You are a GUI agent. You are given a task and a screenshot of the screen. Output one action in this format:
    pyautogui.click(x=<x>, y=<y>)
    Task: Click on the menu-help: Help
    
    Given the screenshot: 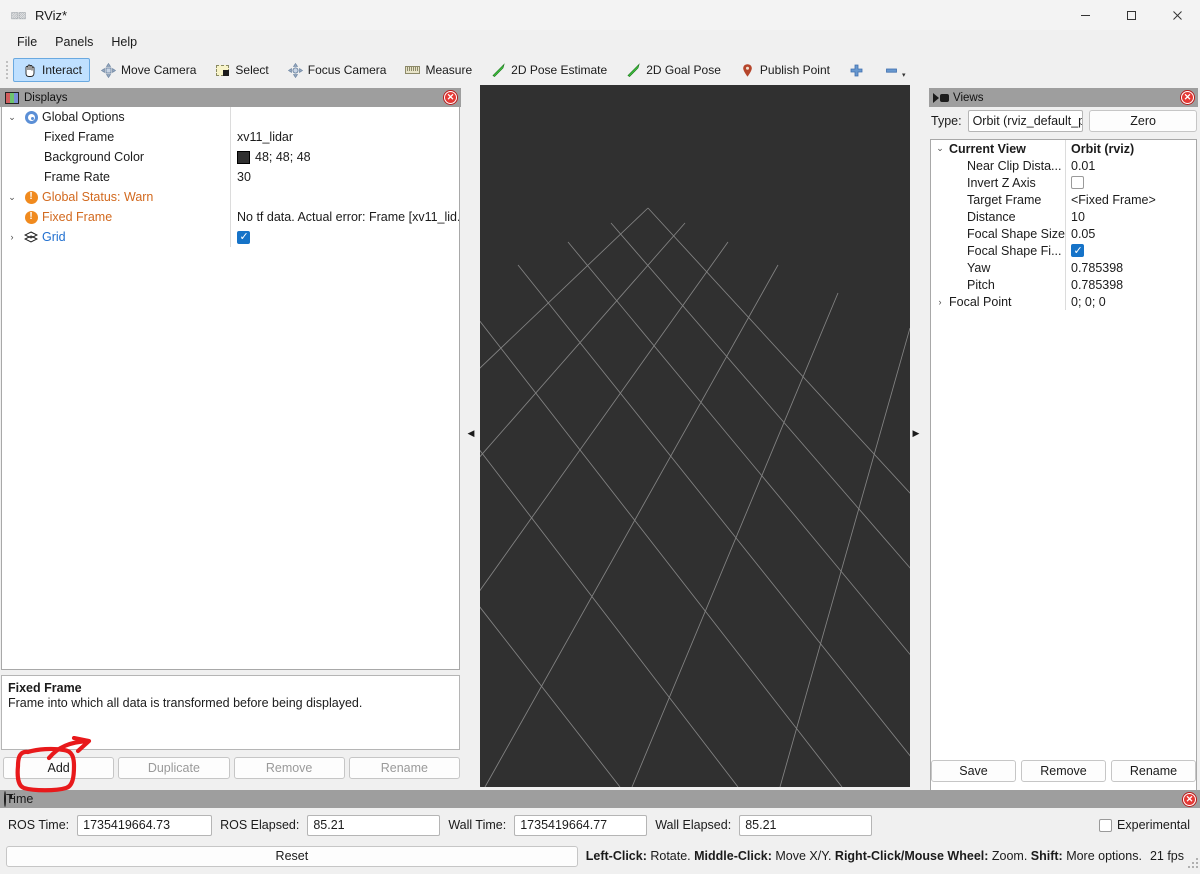 What is the action you would take?
    pyautogui.click(x=124, y=42)
    